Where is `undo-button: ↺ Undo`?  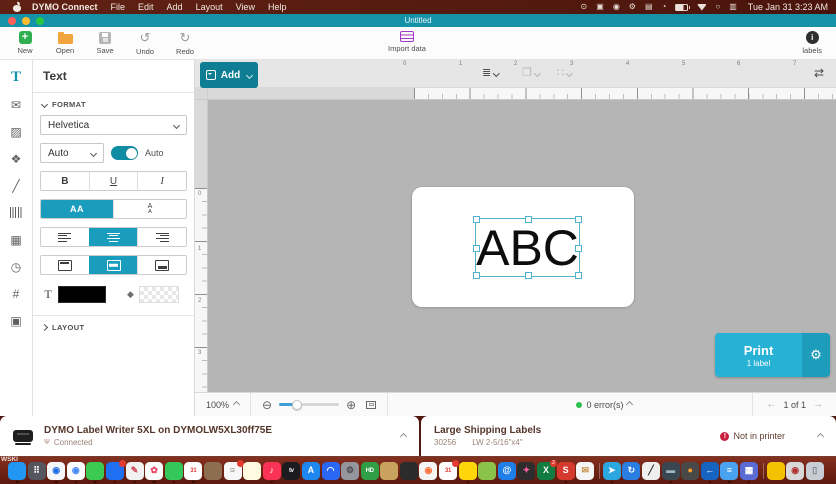 undo-button: ↺ Undo is located at coordinates (145, 43).